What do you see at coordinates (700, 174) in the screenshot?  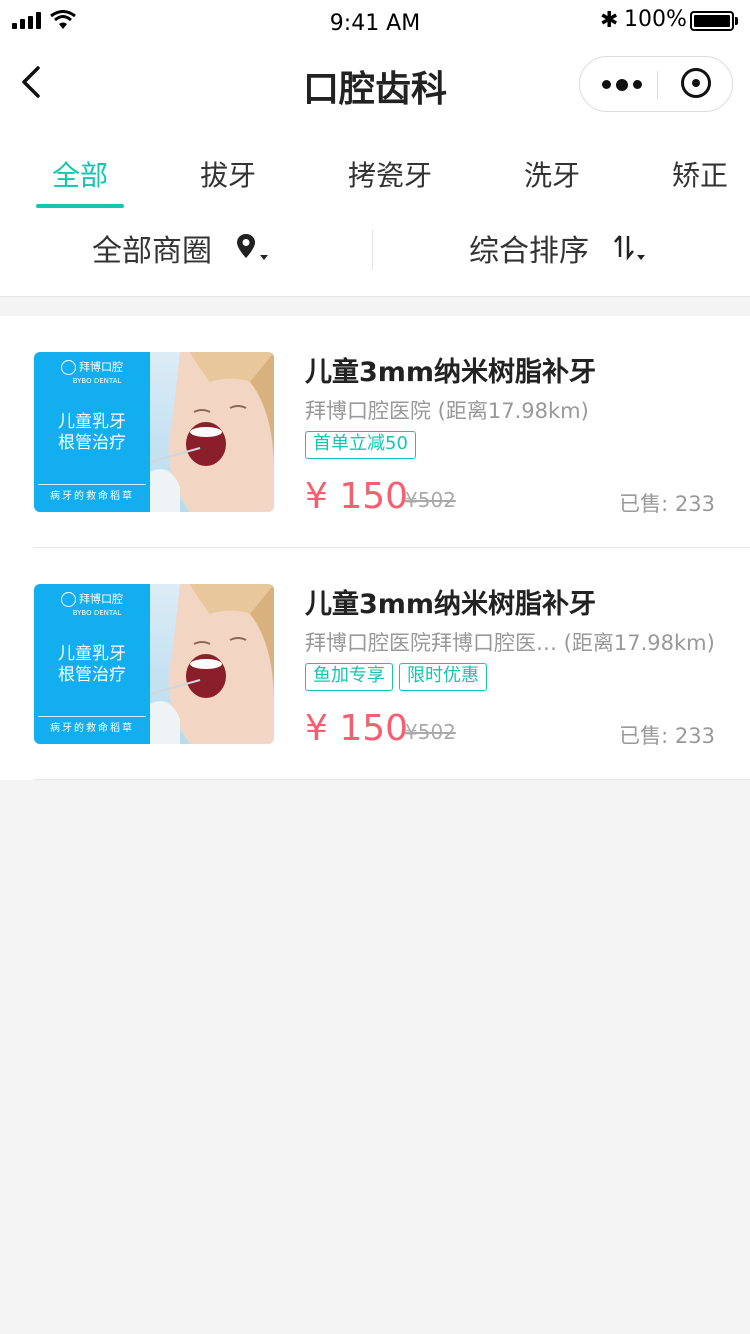 I see `tab-orthodontics: 矫正` at bounding box center [700, 174].